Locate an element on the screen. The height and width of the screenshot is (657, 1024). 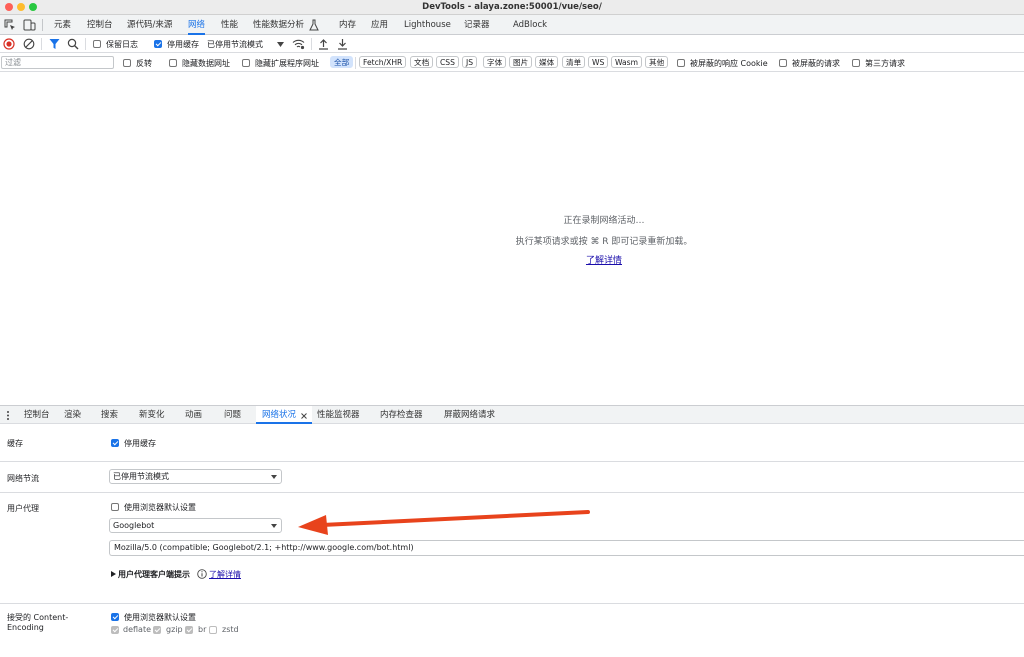
type-filter-other: 其他 is located at coordinates (657, 62).